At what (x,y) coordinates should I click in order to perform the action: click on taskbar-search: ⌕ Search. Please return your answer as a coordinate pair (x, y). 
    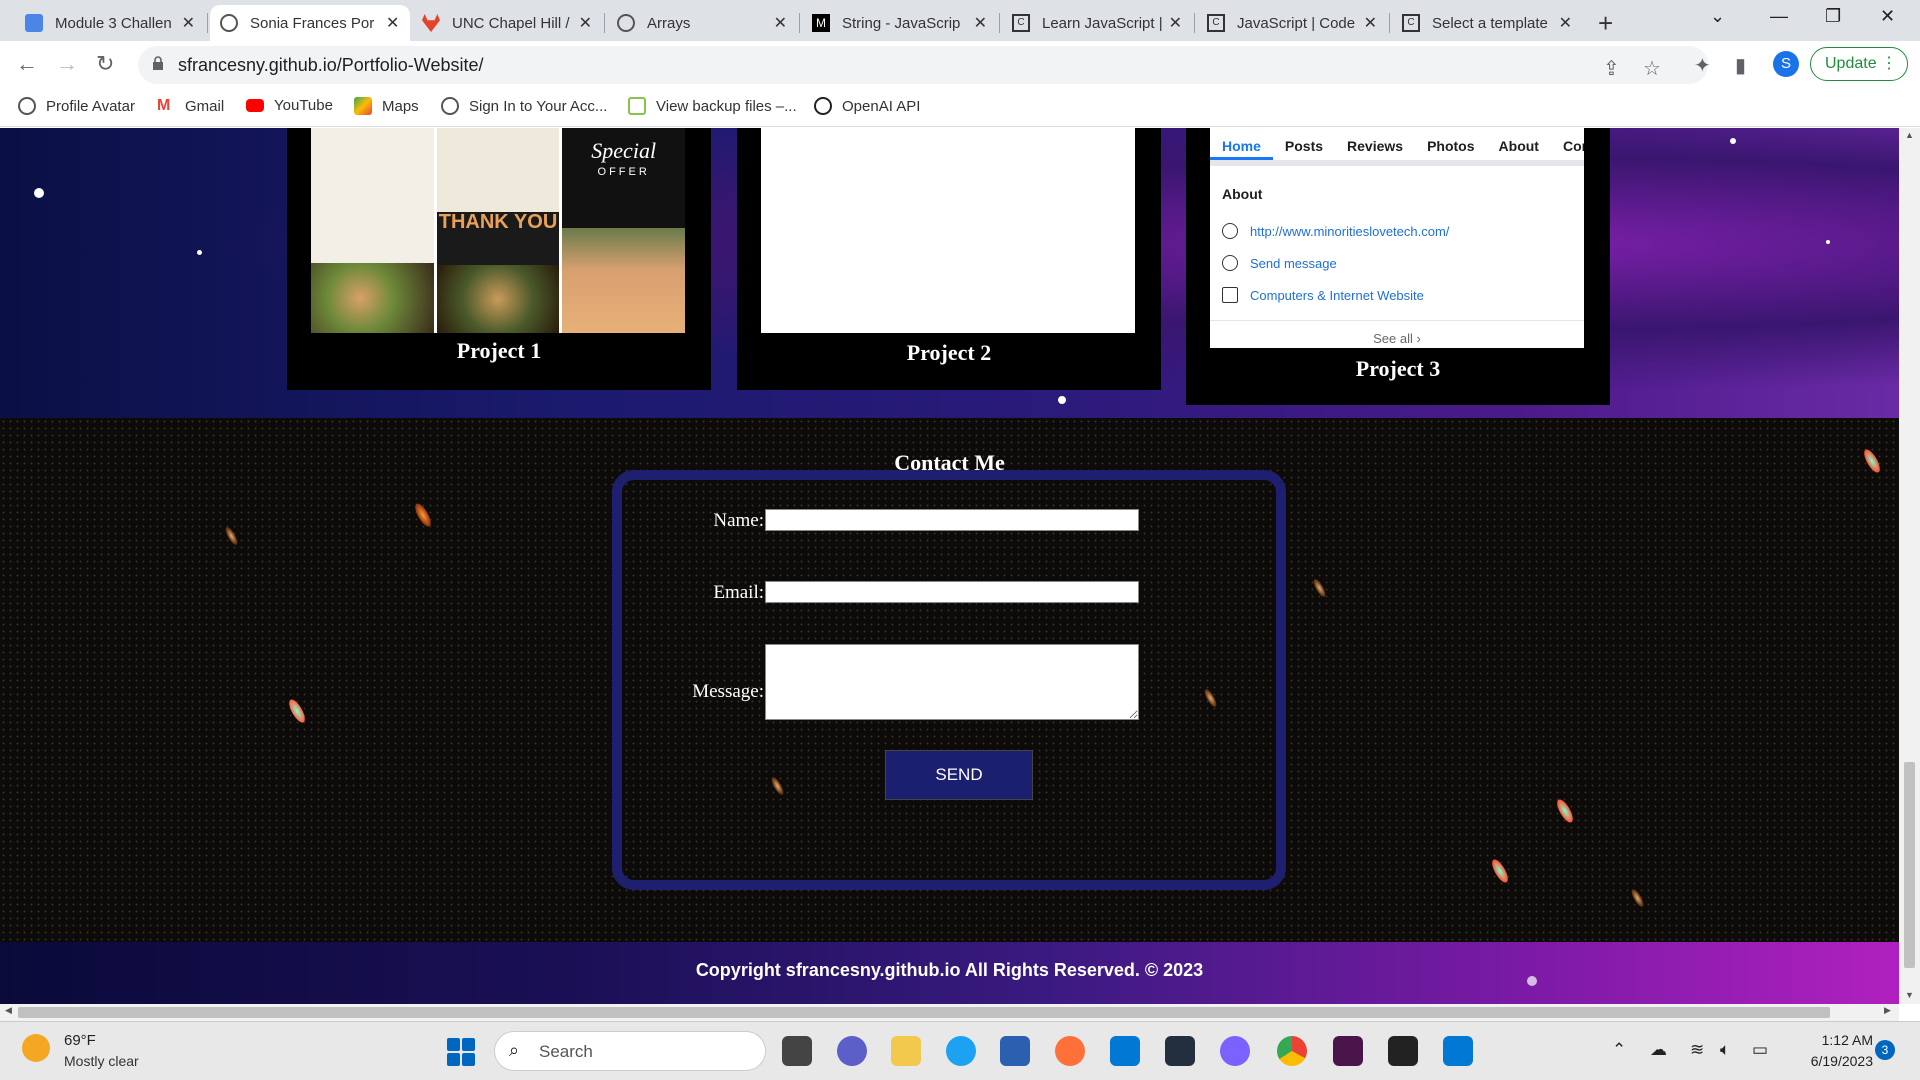
    Looking at the image, I should click on (630, 1051).